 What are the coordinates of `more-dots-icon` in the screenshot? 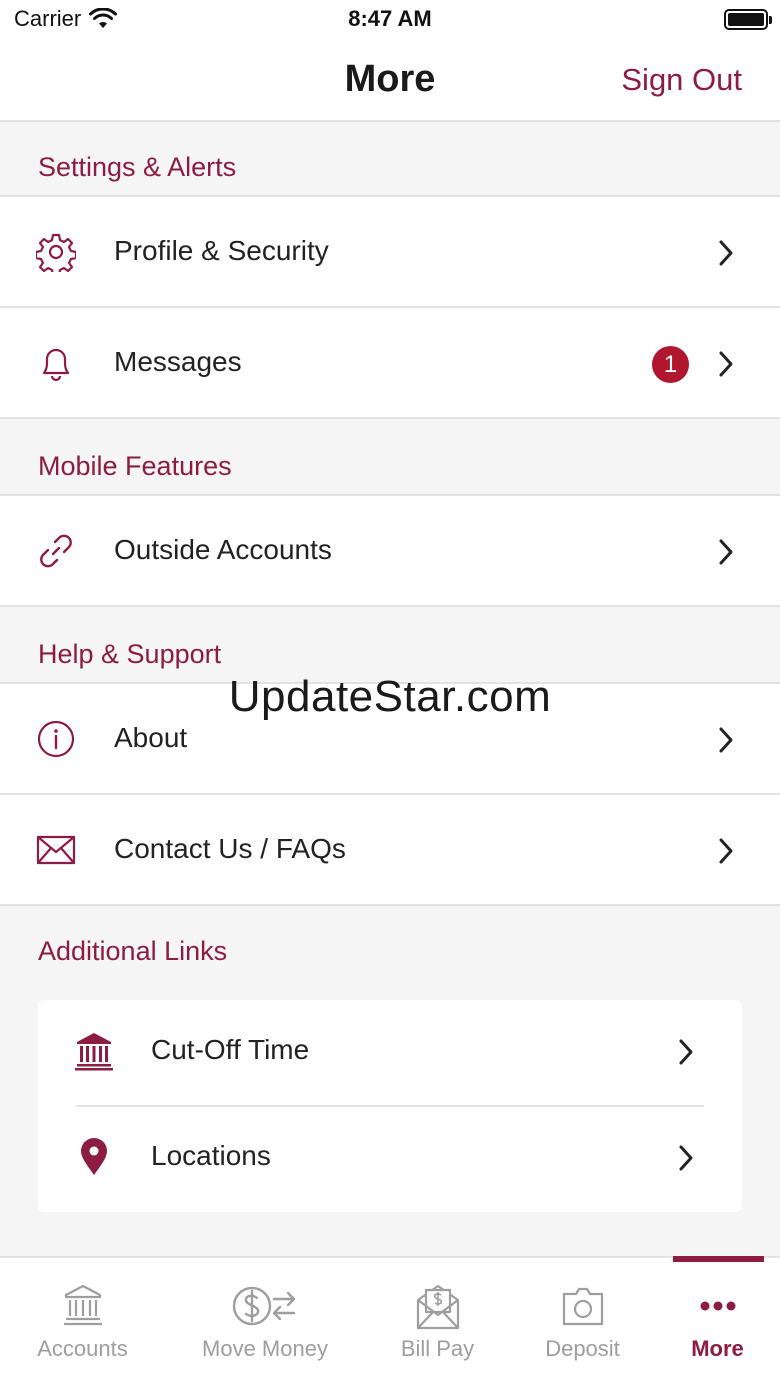 It's located at (717, 1306).